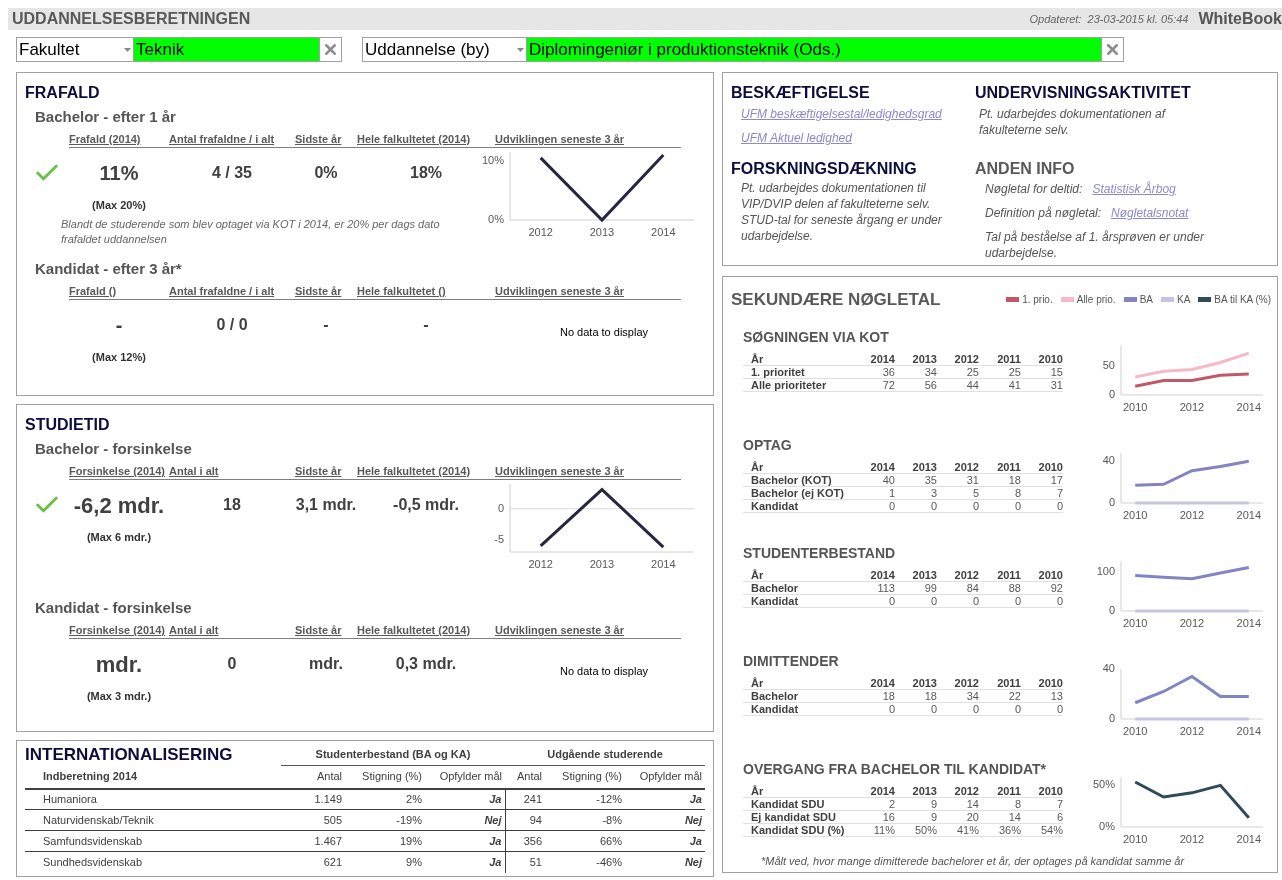 This screenshot has height=880, width=1282. What do you see at coordinates (496, 218) in the screenshot?
I see `axis-label: 0%` at bounding box center [496, 218].